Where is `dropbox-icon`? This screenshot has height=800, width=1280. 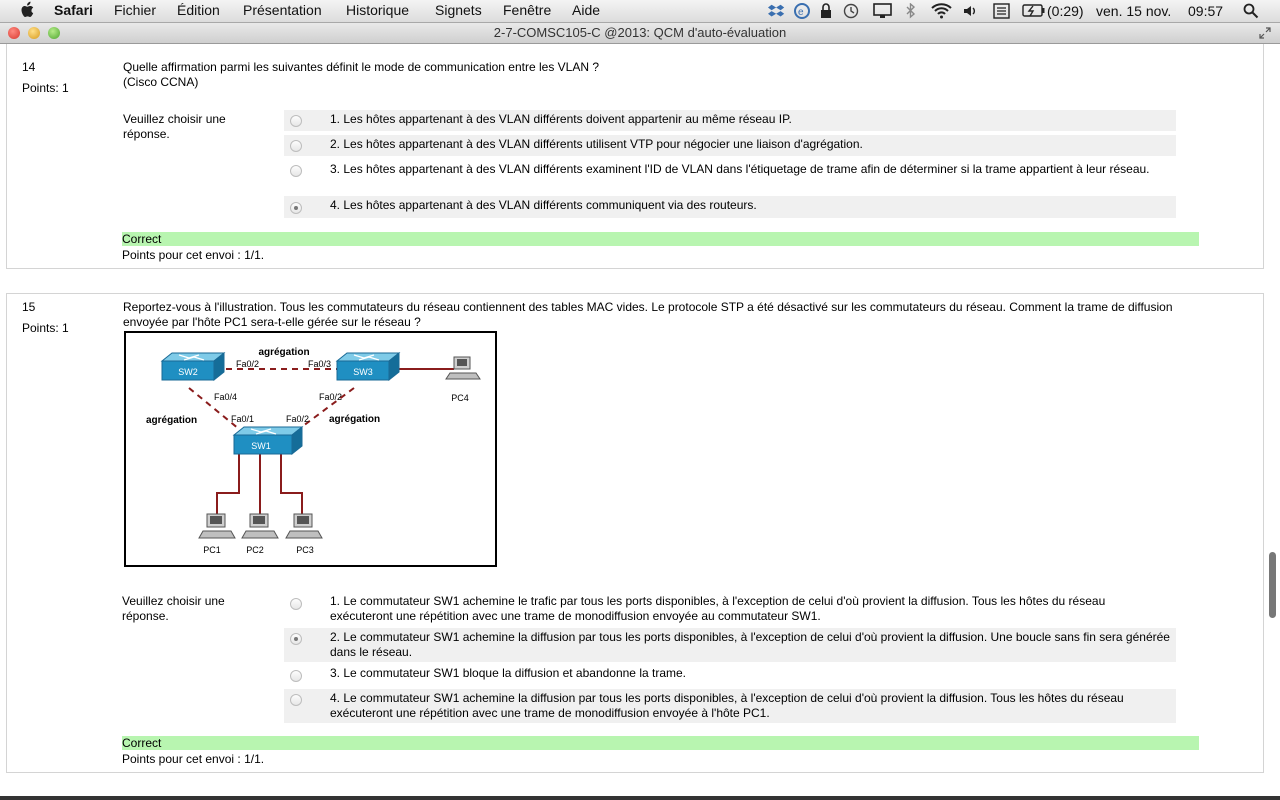
dropbox-icon is located at coordinates (777, 11).